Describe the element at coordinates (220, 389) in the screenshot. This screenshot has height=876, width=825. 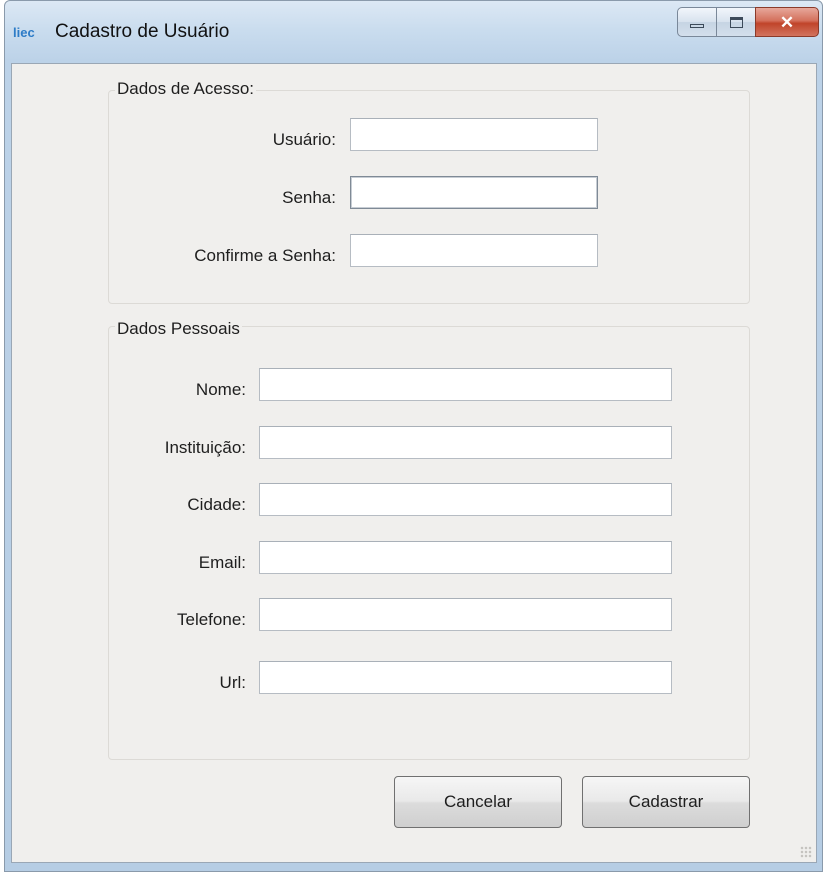
I see `name-label: Nome:` at that location.